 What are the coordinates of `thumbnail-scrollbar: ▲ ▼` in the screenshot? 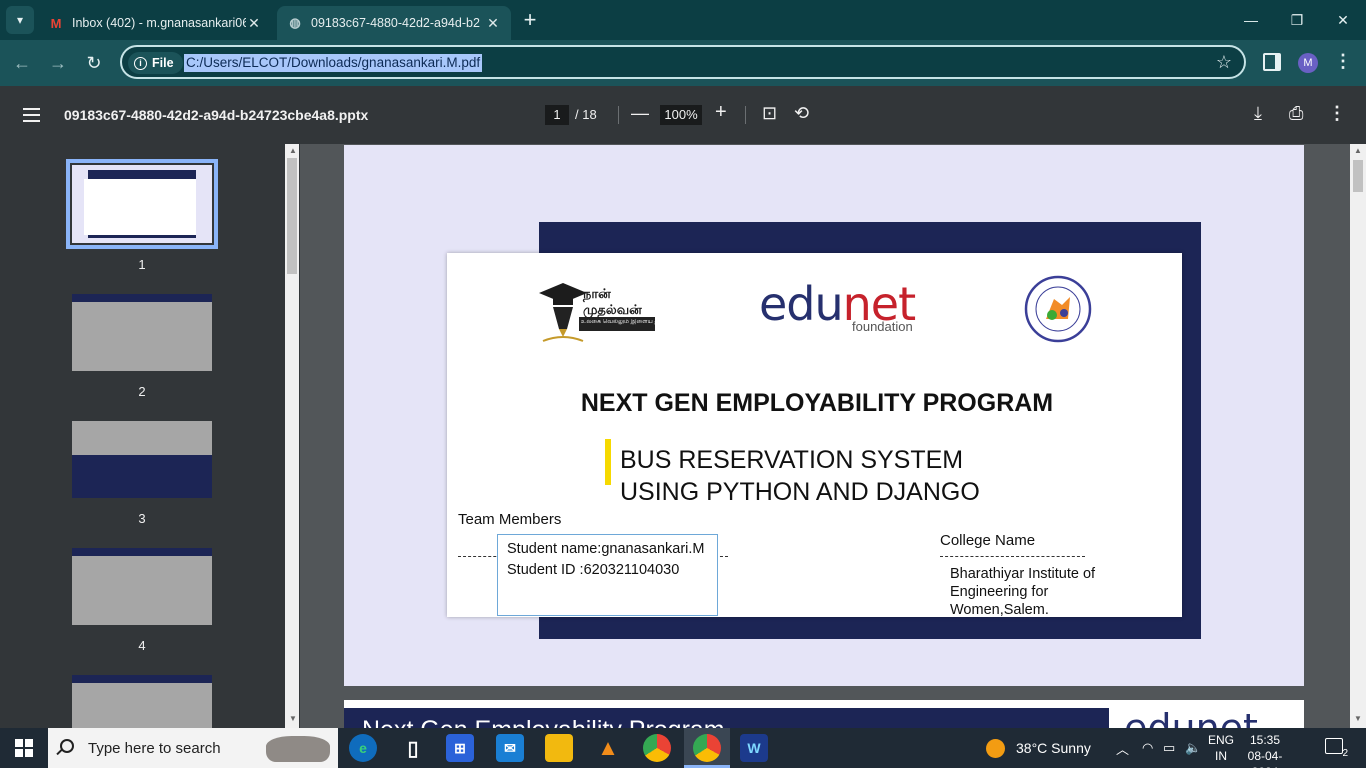 It's located at (292, 436).